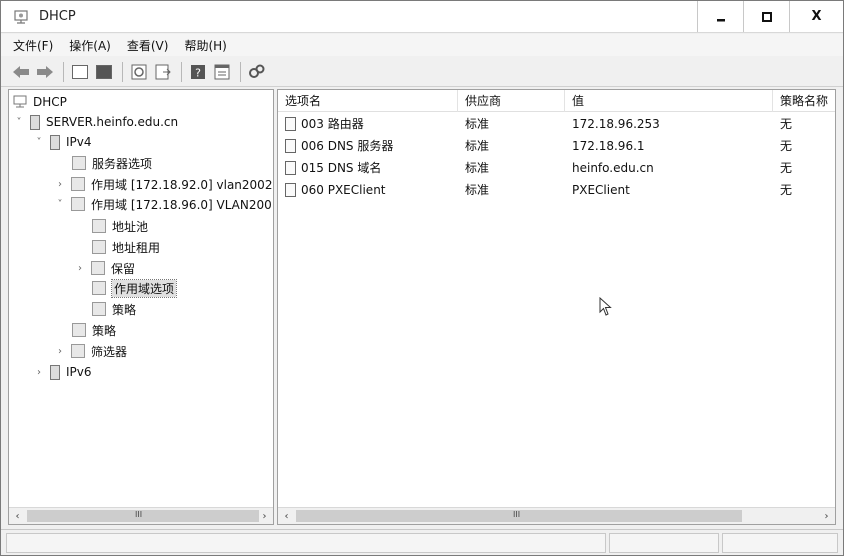 Image resolution: width=844 pixels, height=556 pixels. Describe the element at coordinates (422, 45) in the screenshot. I see `menu-bar: 文件(F) 操作(A) 查看(V) 帮助(H)` at that location.